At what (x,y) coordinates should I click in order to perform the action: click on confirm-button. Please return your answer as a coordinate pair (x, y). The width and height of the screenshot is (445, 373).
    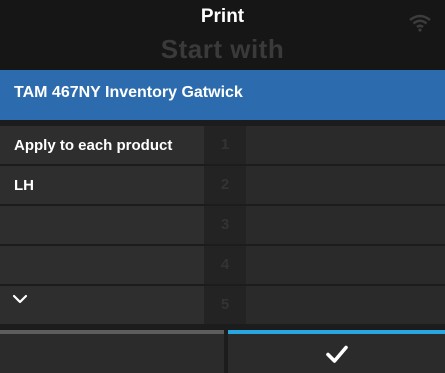
    Looking at the image, I should click on (336, 351).